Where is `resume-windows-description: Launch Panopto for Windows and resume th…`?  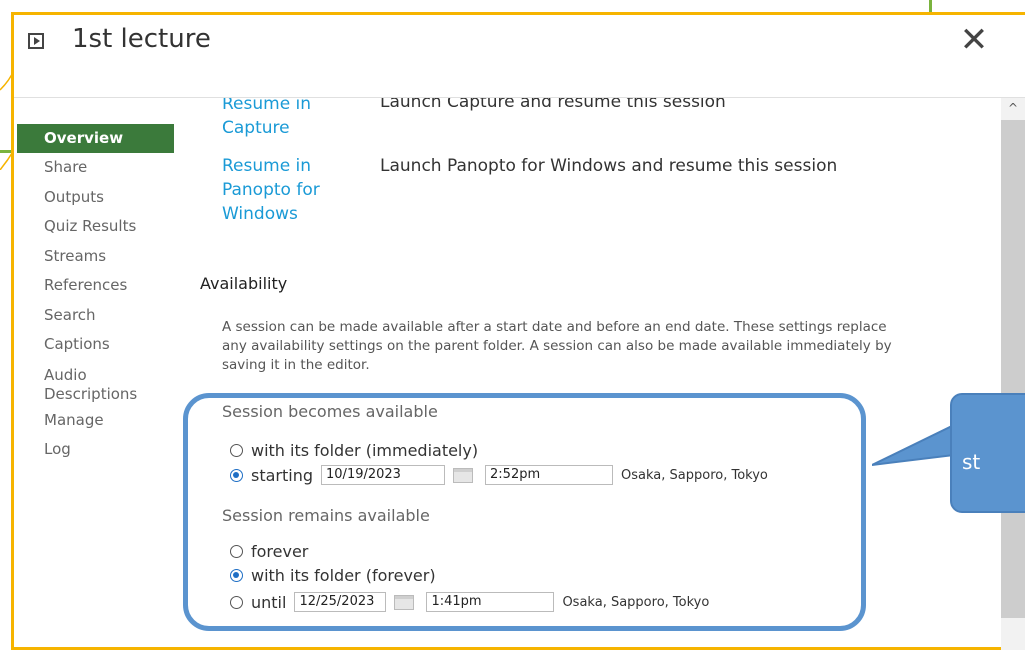 resume-windows-description: Launch Panopto for Windows and resume th… is located at coordinates (609, 166).